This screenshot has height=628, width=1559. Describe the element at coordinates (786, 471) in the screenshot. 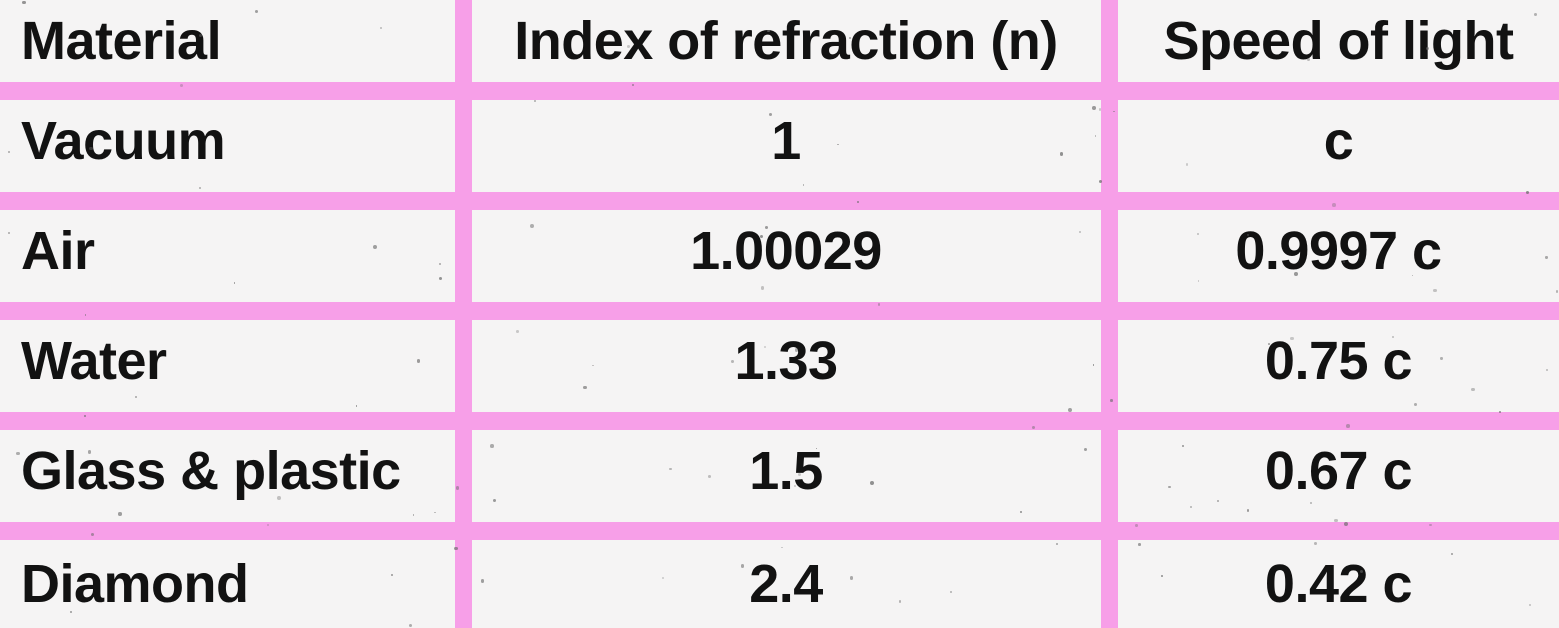

I see `cell-index-of-refraction: 1.5` at that location.